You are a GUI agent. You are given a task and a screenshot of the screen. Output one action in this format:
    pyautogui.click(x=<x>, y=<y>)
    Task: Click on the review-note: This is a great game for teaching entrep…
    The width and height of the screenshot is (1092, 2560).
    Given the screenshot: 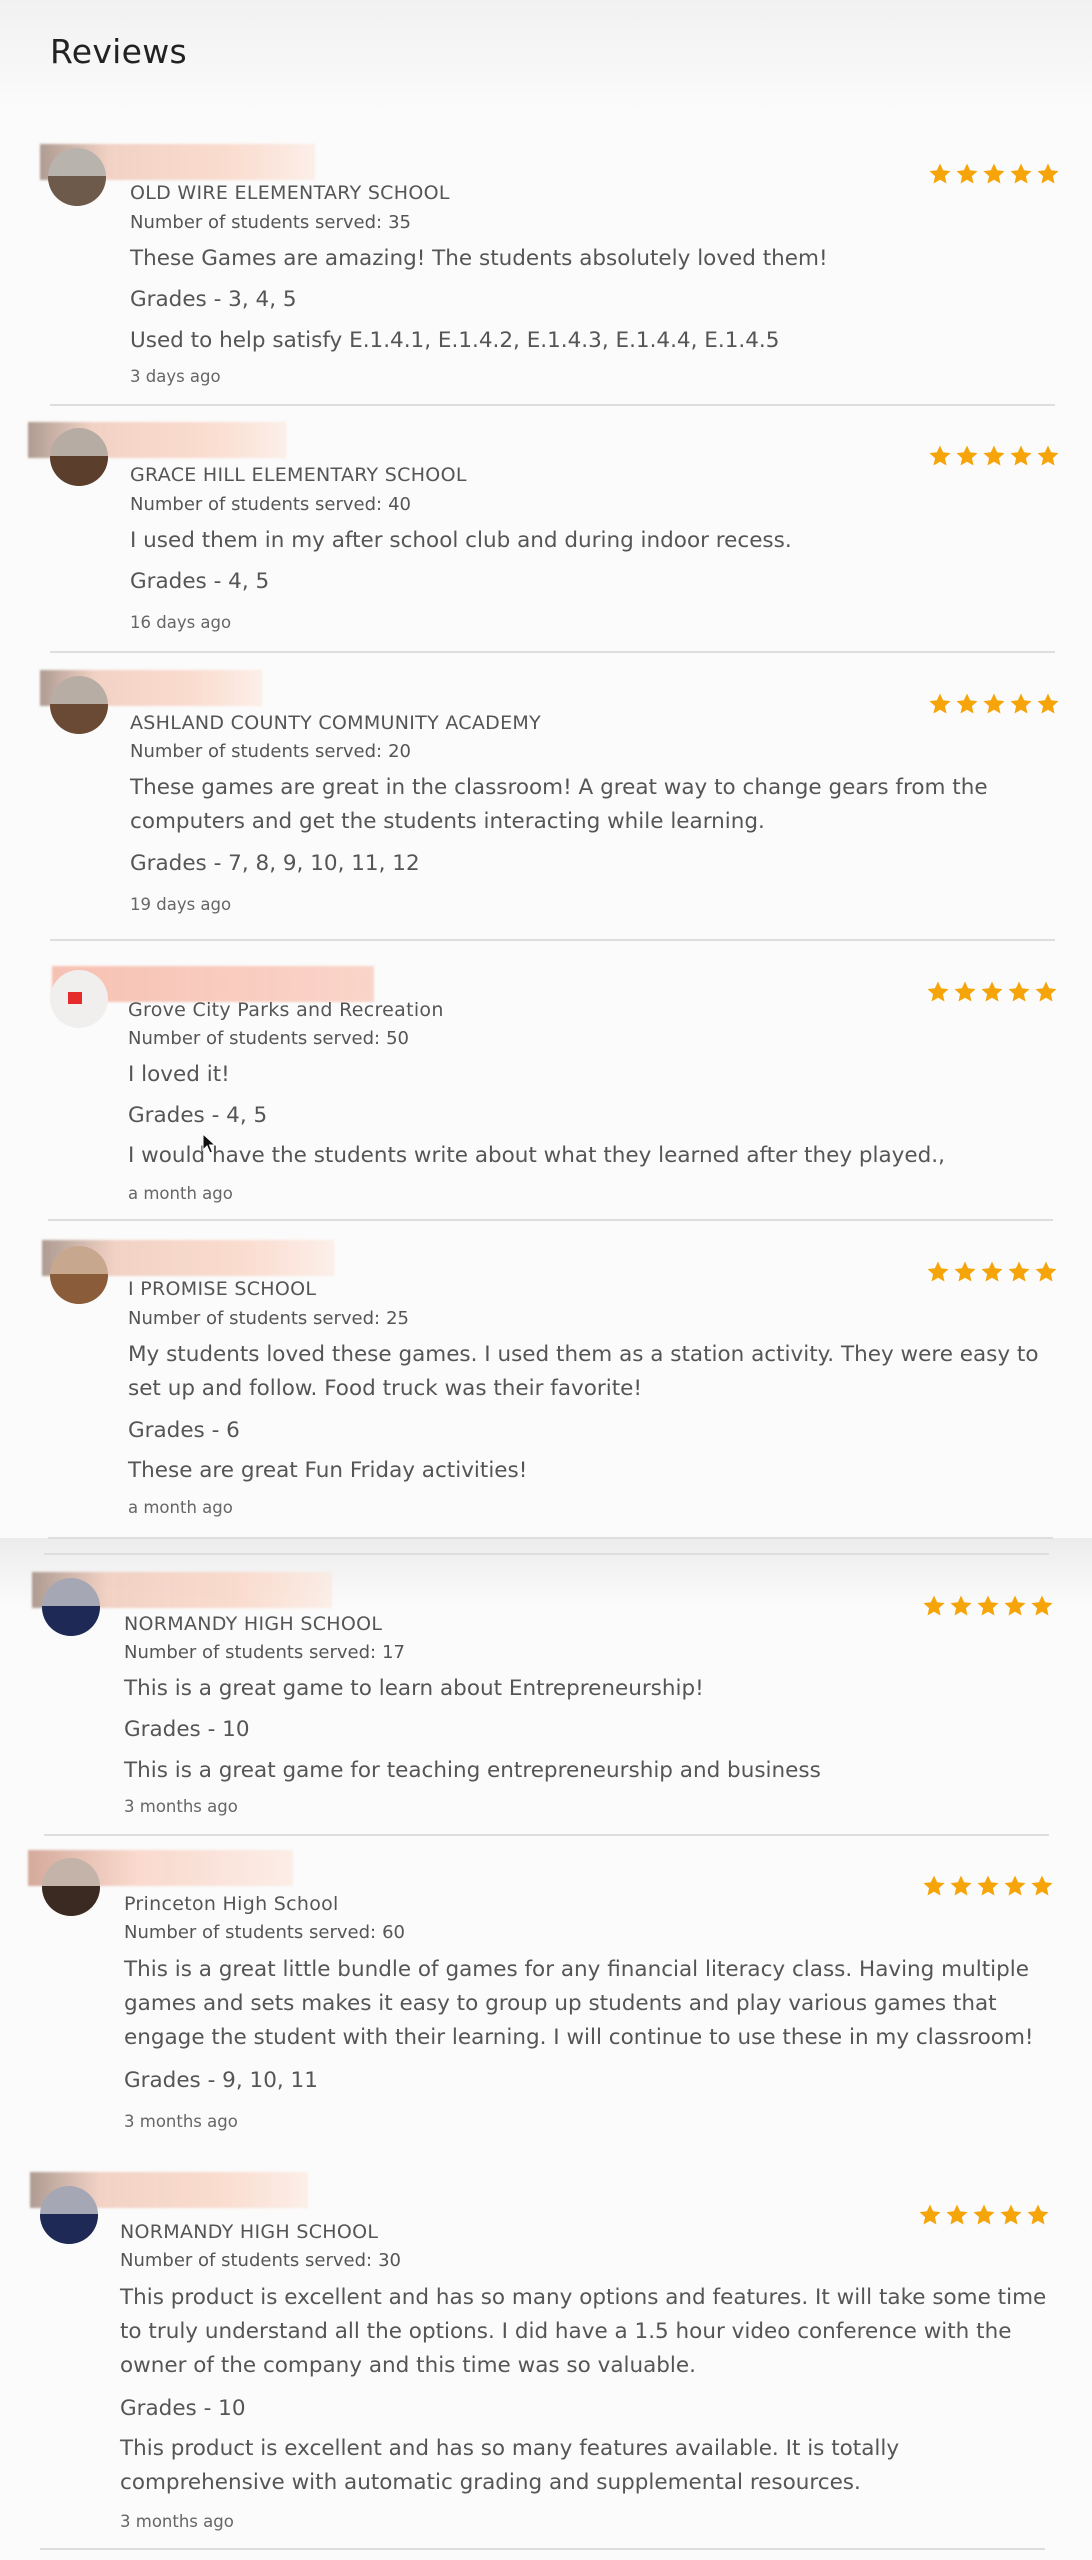 What is the action you would take?
    pyautogui.click(x=472, y=1770)
    